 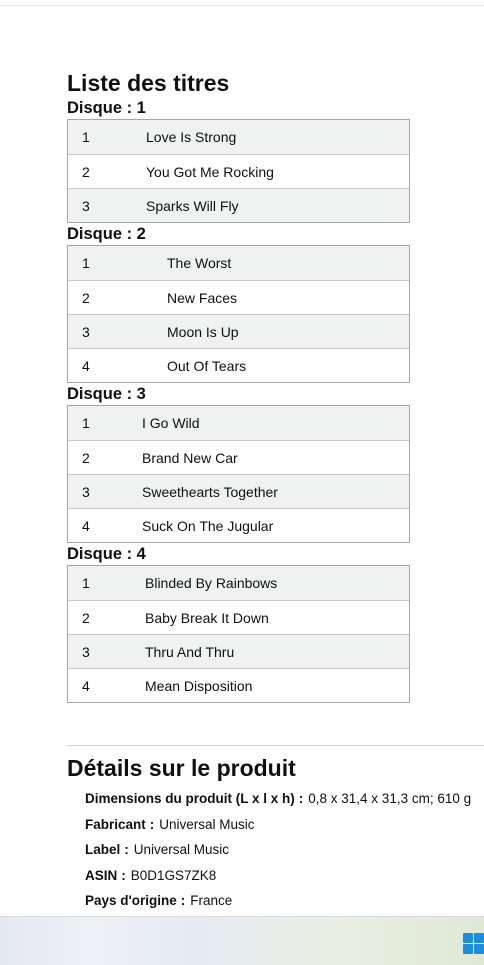 I want to click on track-title: Sparks Will Fly, so click(x=192, y=205).